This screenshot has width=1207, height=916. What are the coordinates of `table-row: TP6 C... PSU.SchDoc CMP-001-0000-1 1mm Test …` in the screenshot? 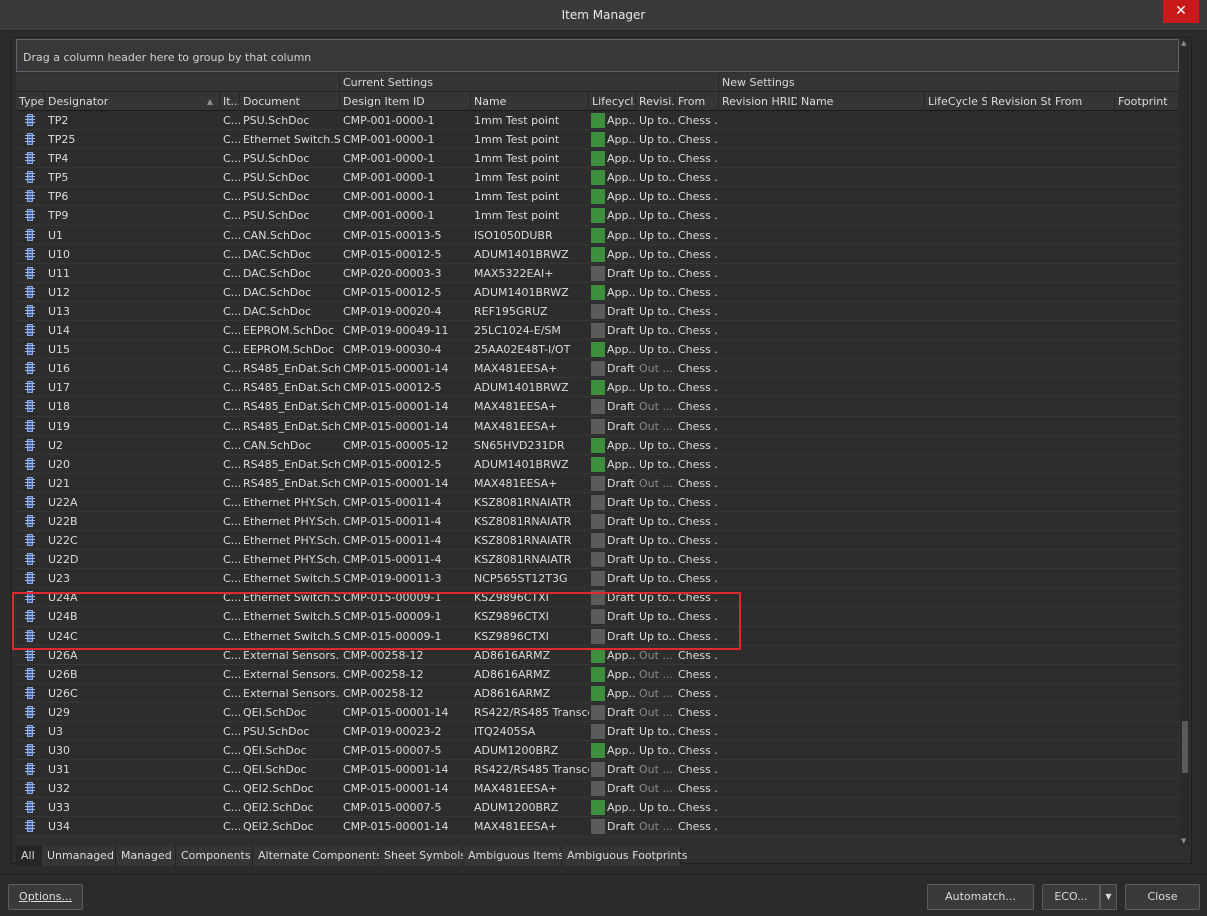 It's located at (597, 197).